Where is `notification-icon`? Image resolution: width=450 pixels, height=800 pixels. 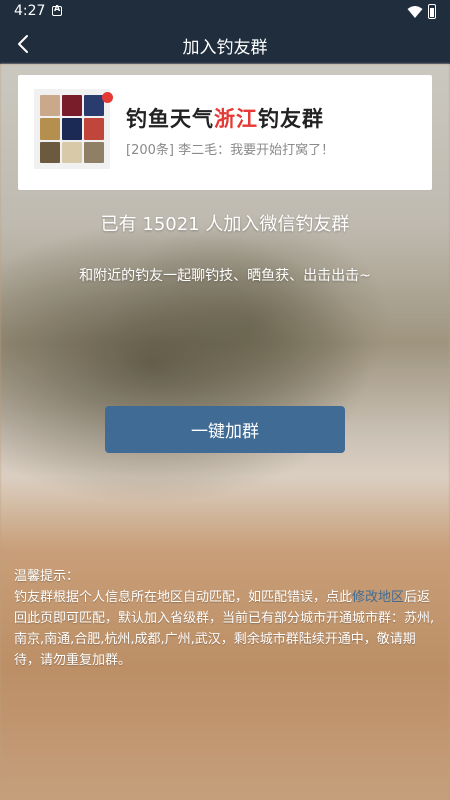 notification-icon is located at coordinates (57, 10).